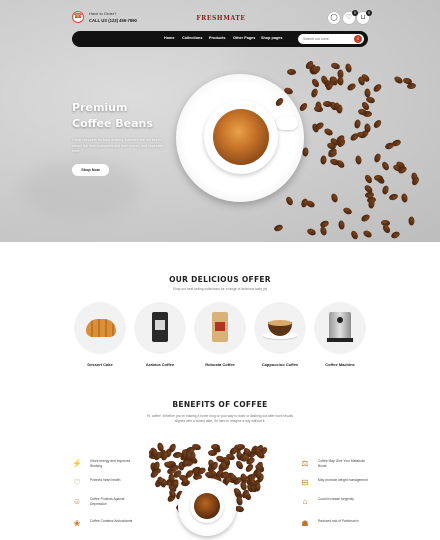 The width and height of the screenshot is (440, 540). I want to click on offer-label: Robusta Coffee, so click(220, 364).